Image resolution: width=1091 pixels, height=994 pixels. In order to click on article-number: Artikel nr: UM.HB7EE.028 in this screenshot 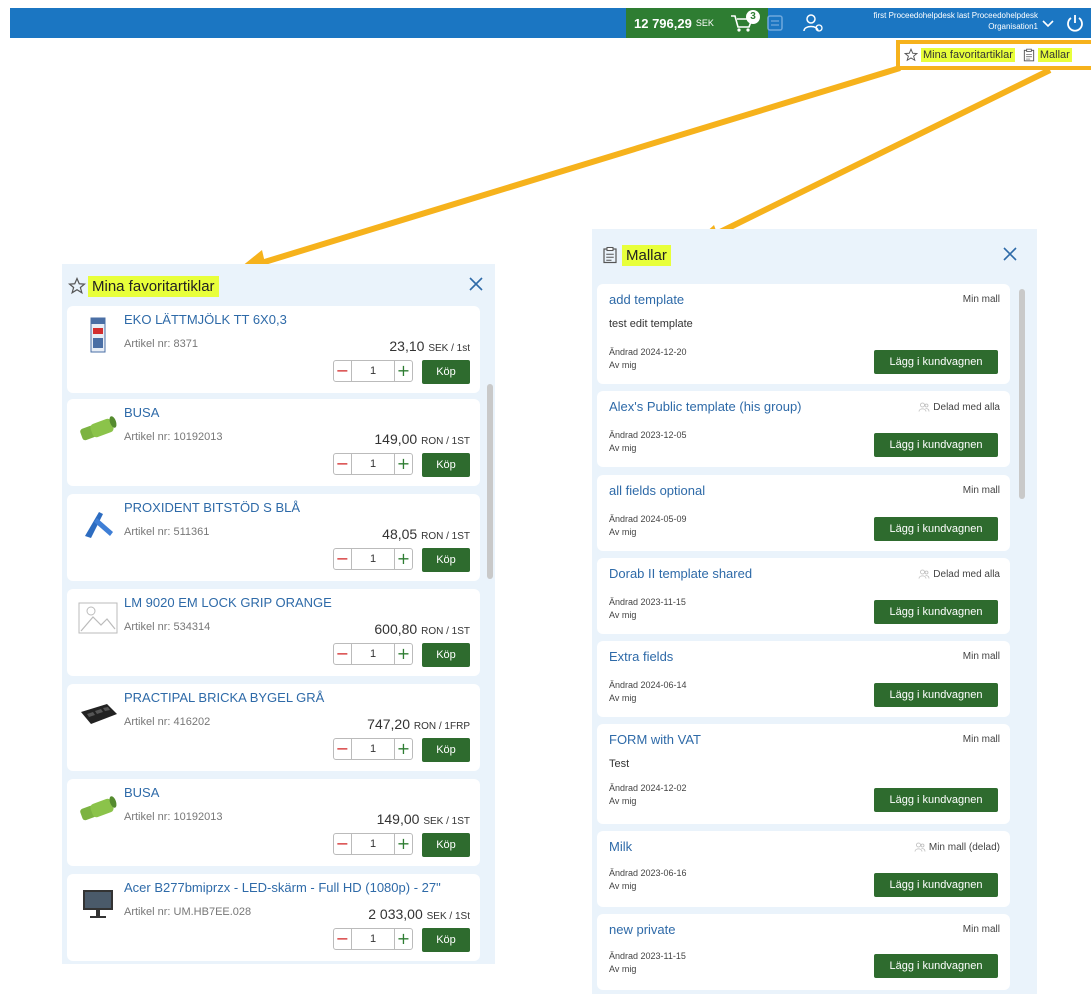, I will do `click(188, 912)`.